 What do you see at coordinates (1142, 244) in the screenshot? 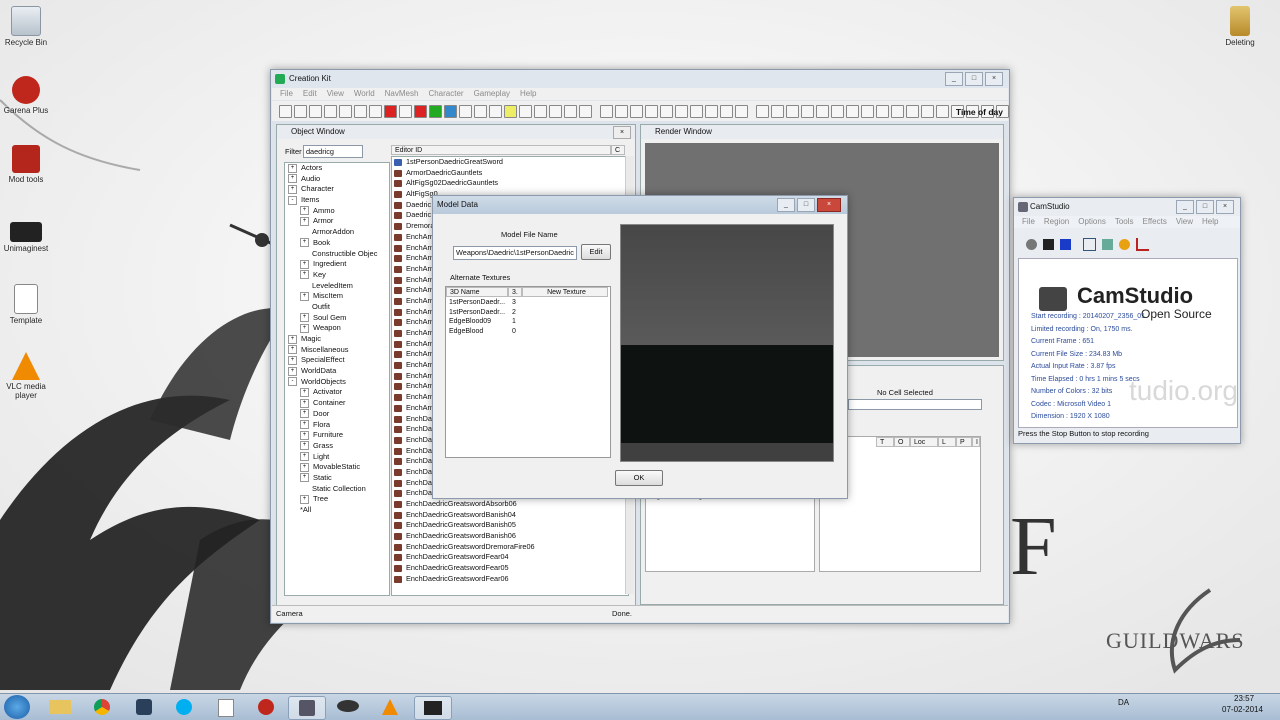
I see `crop-icon` at bounding box center [1142, 244].